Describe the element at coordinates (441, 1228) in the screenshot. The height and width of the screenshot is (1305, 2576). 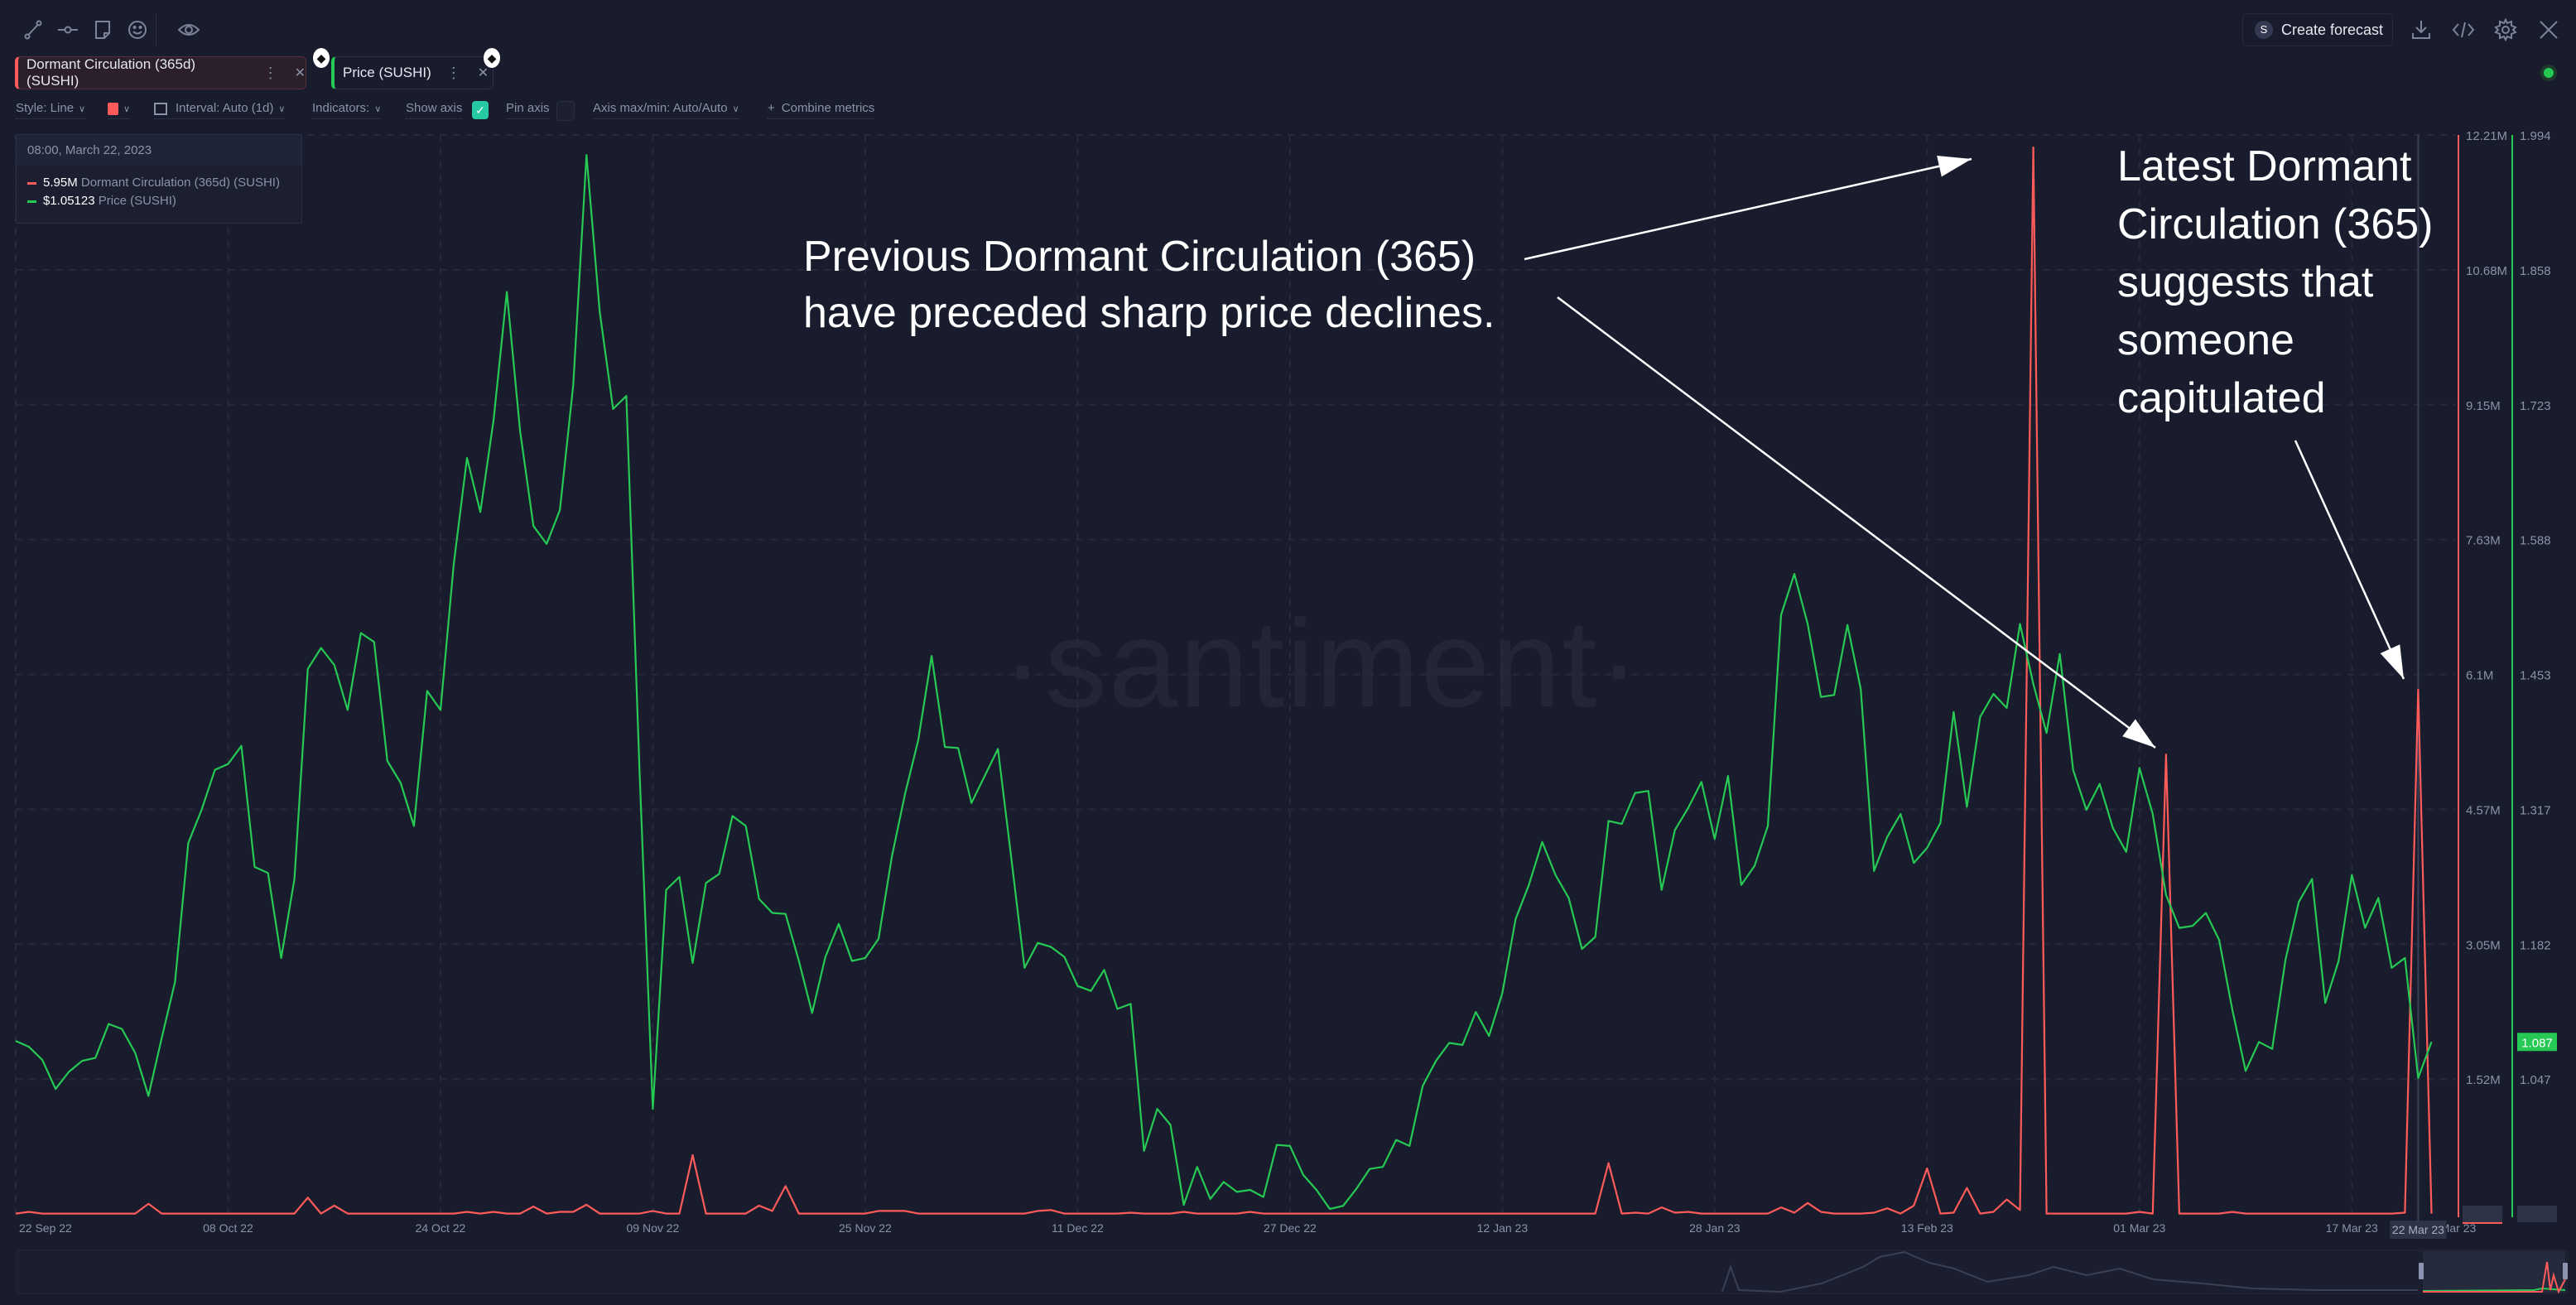
I see `x-tick-label: 24 Oct 22` at that location.